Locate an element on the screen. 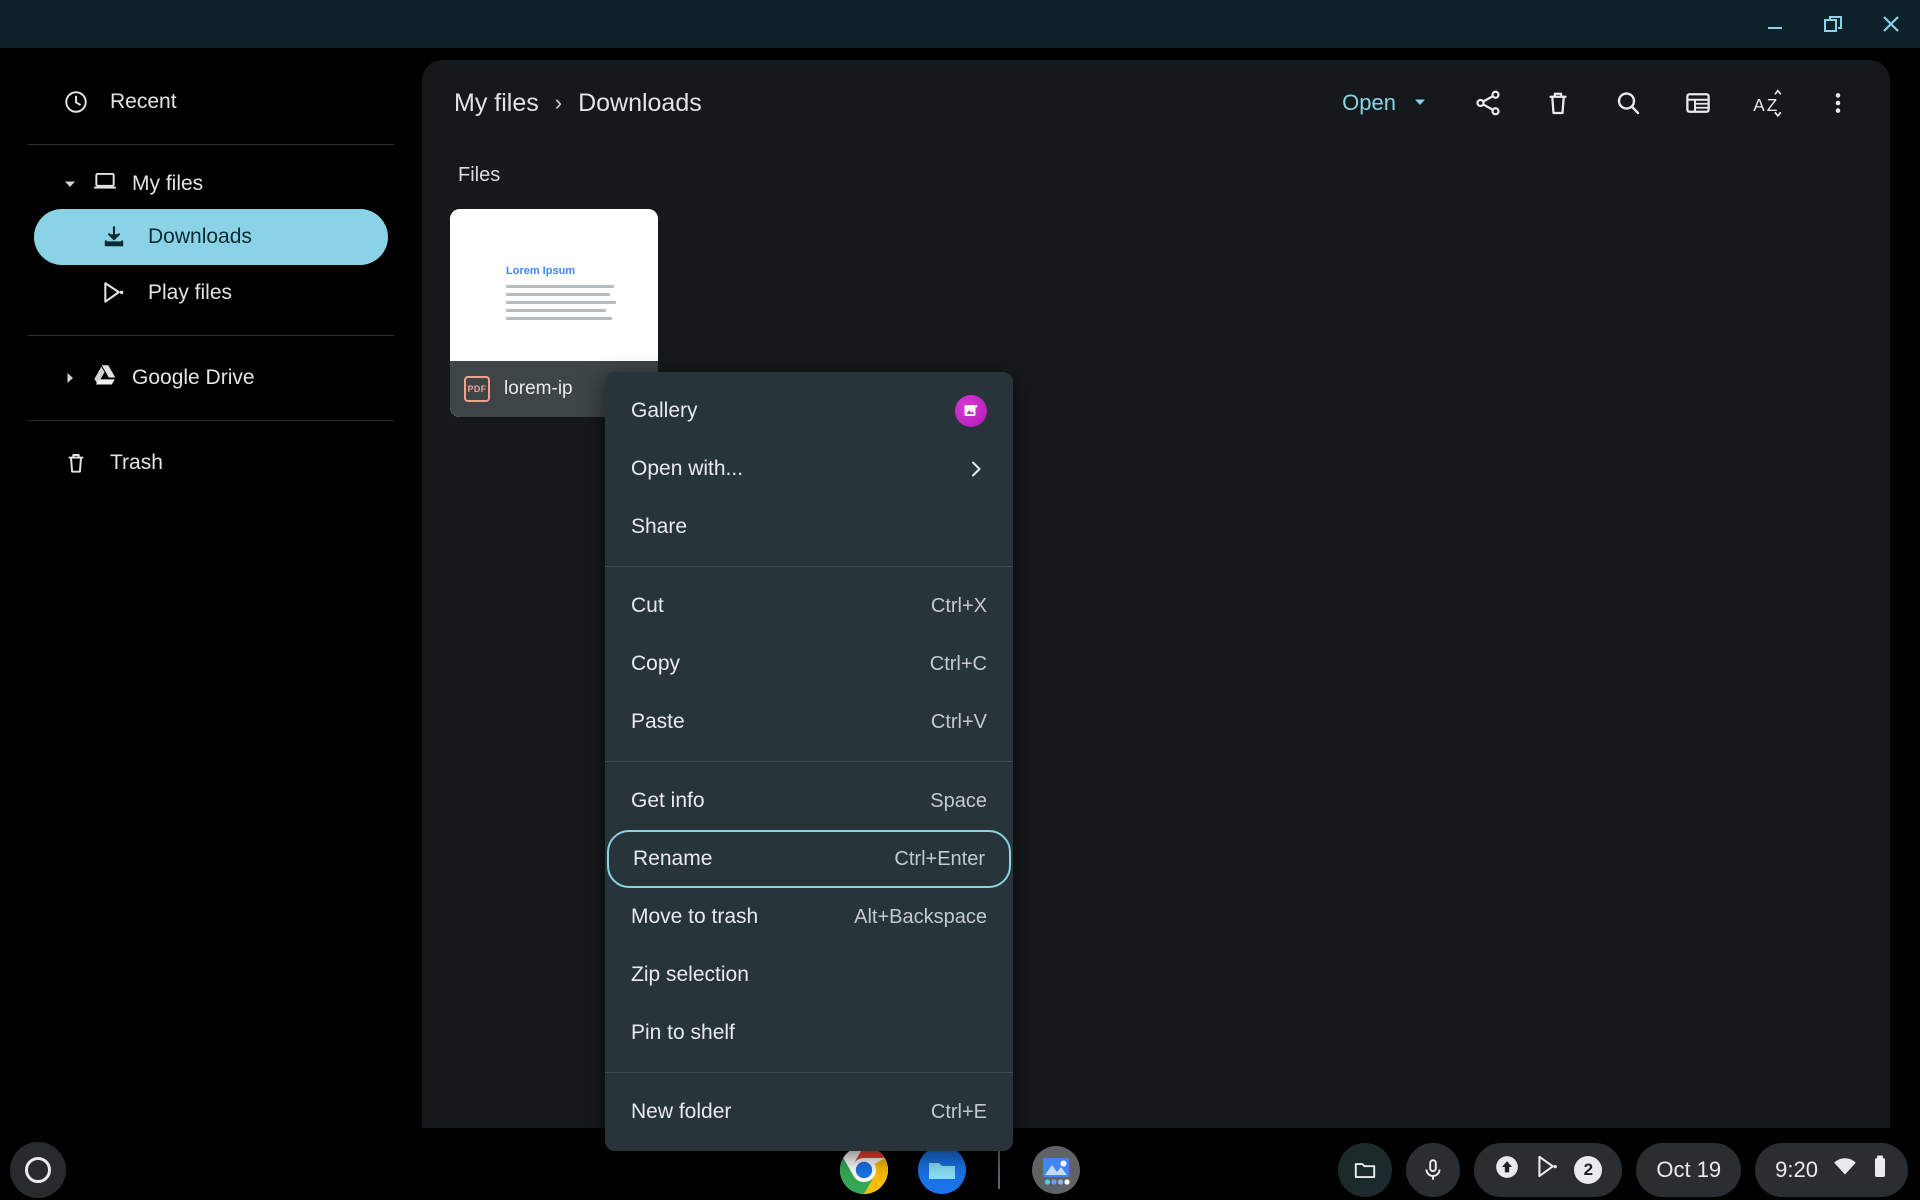 Image resolution: width=1920 pixels, height=1200 pixels. sidebar-item-label: Downloads is located at coordinates (200, 236).